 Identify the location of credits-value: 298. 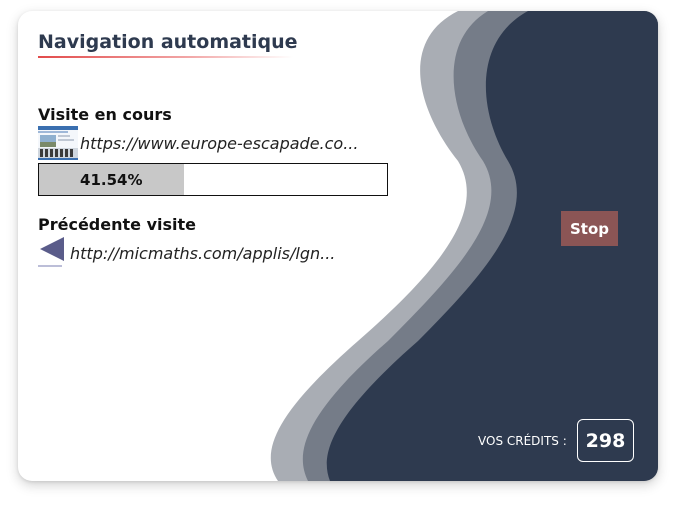
(605, 440).